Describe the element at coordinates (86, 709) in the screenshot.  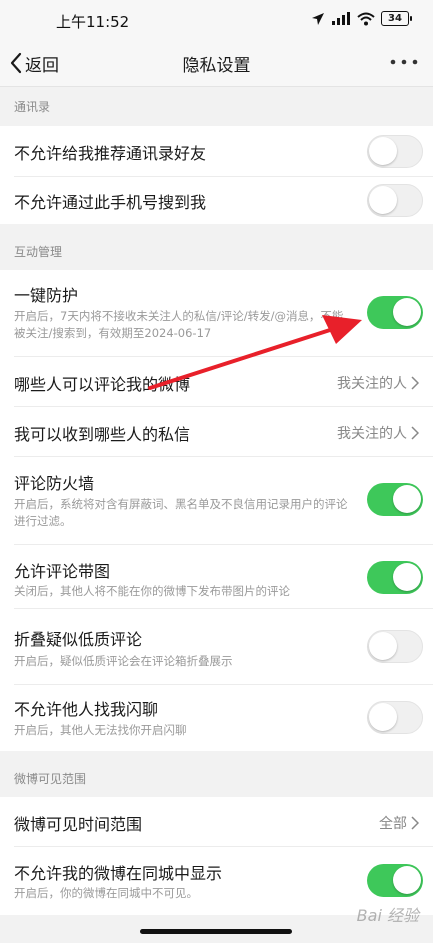
I see `setting-label: 不允许他人找我闪聊` at that location.